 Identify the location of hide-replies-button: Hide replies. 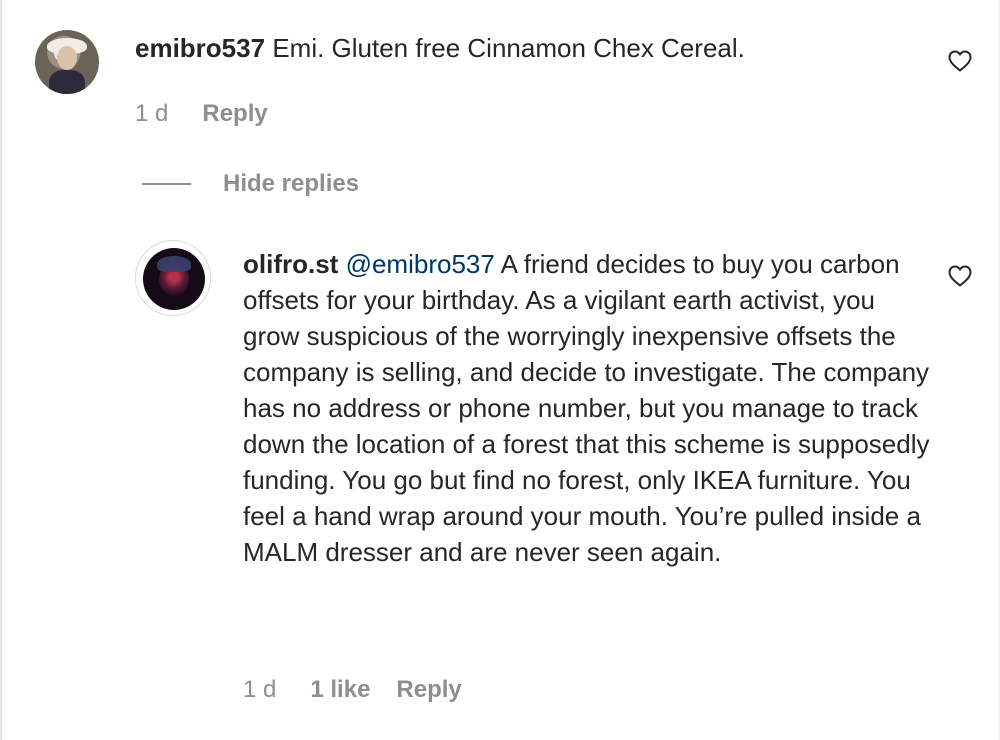
(250, 184).